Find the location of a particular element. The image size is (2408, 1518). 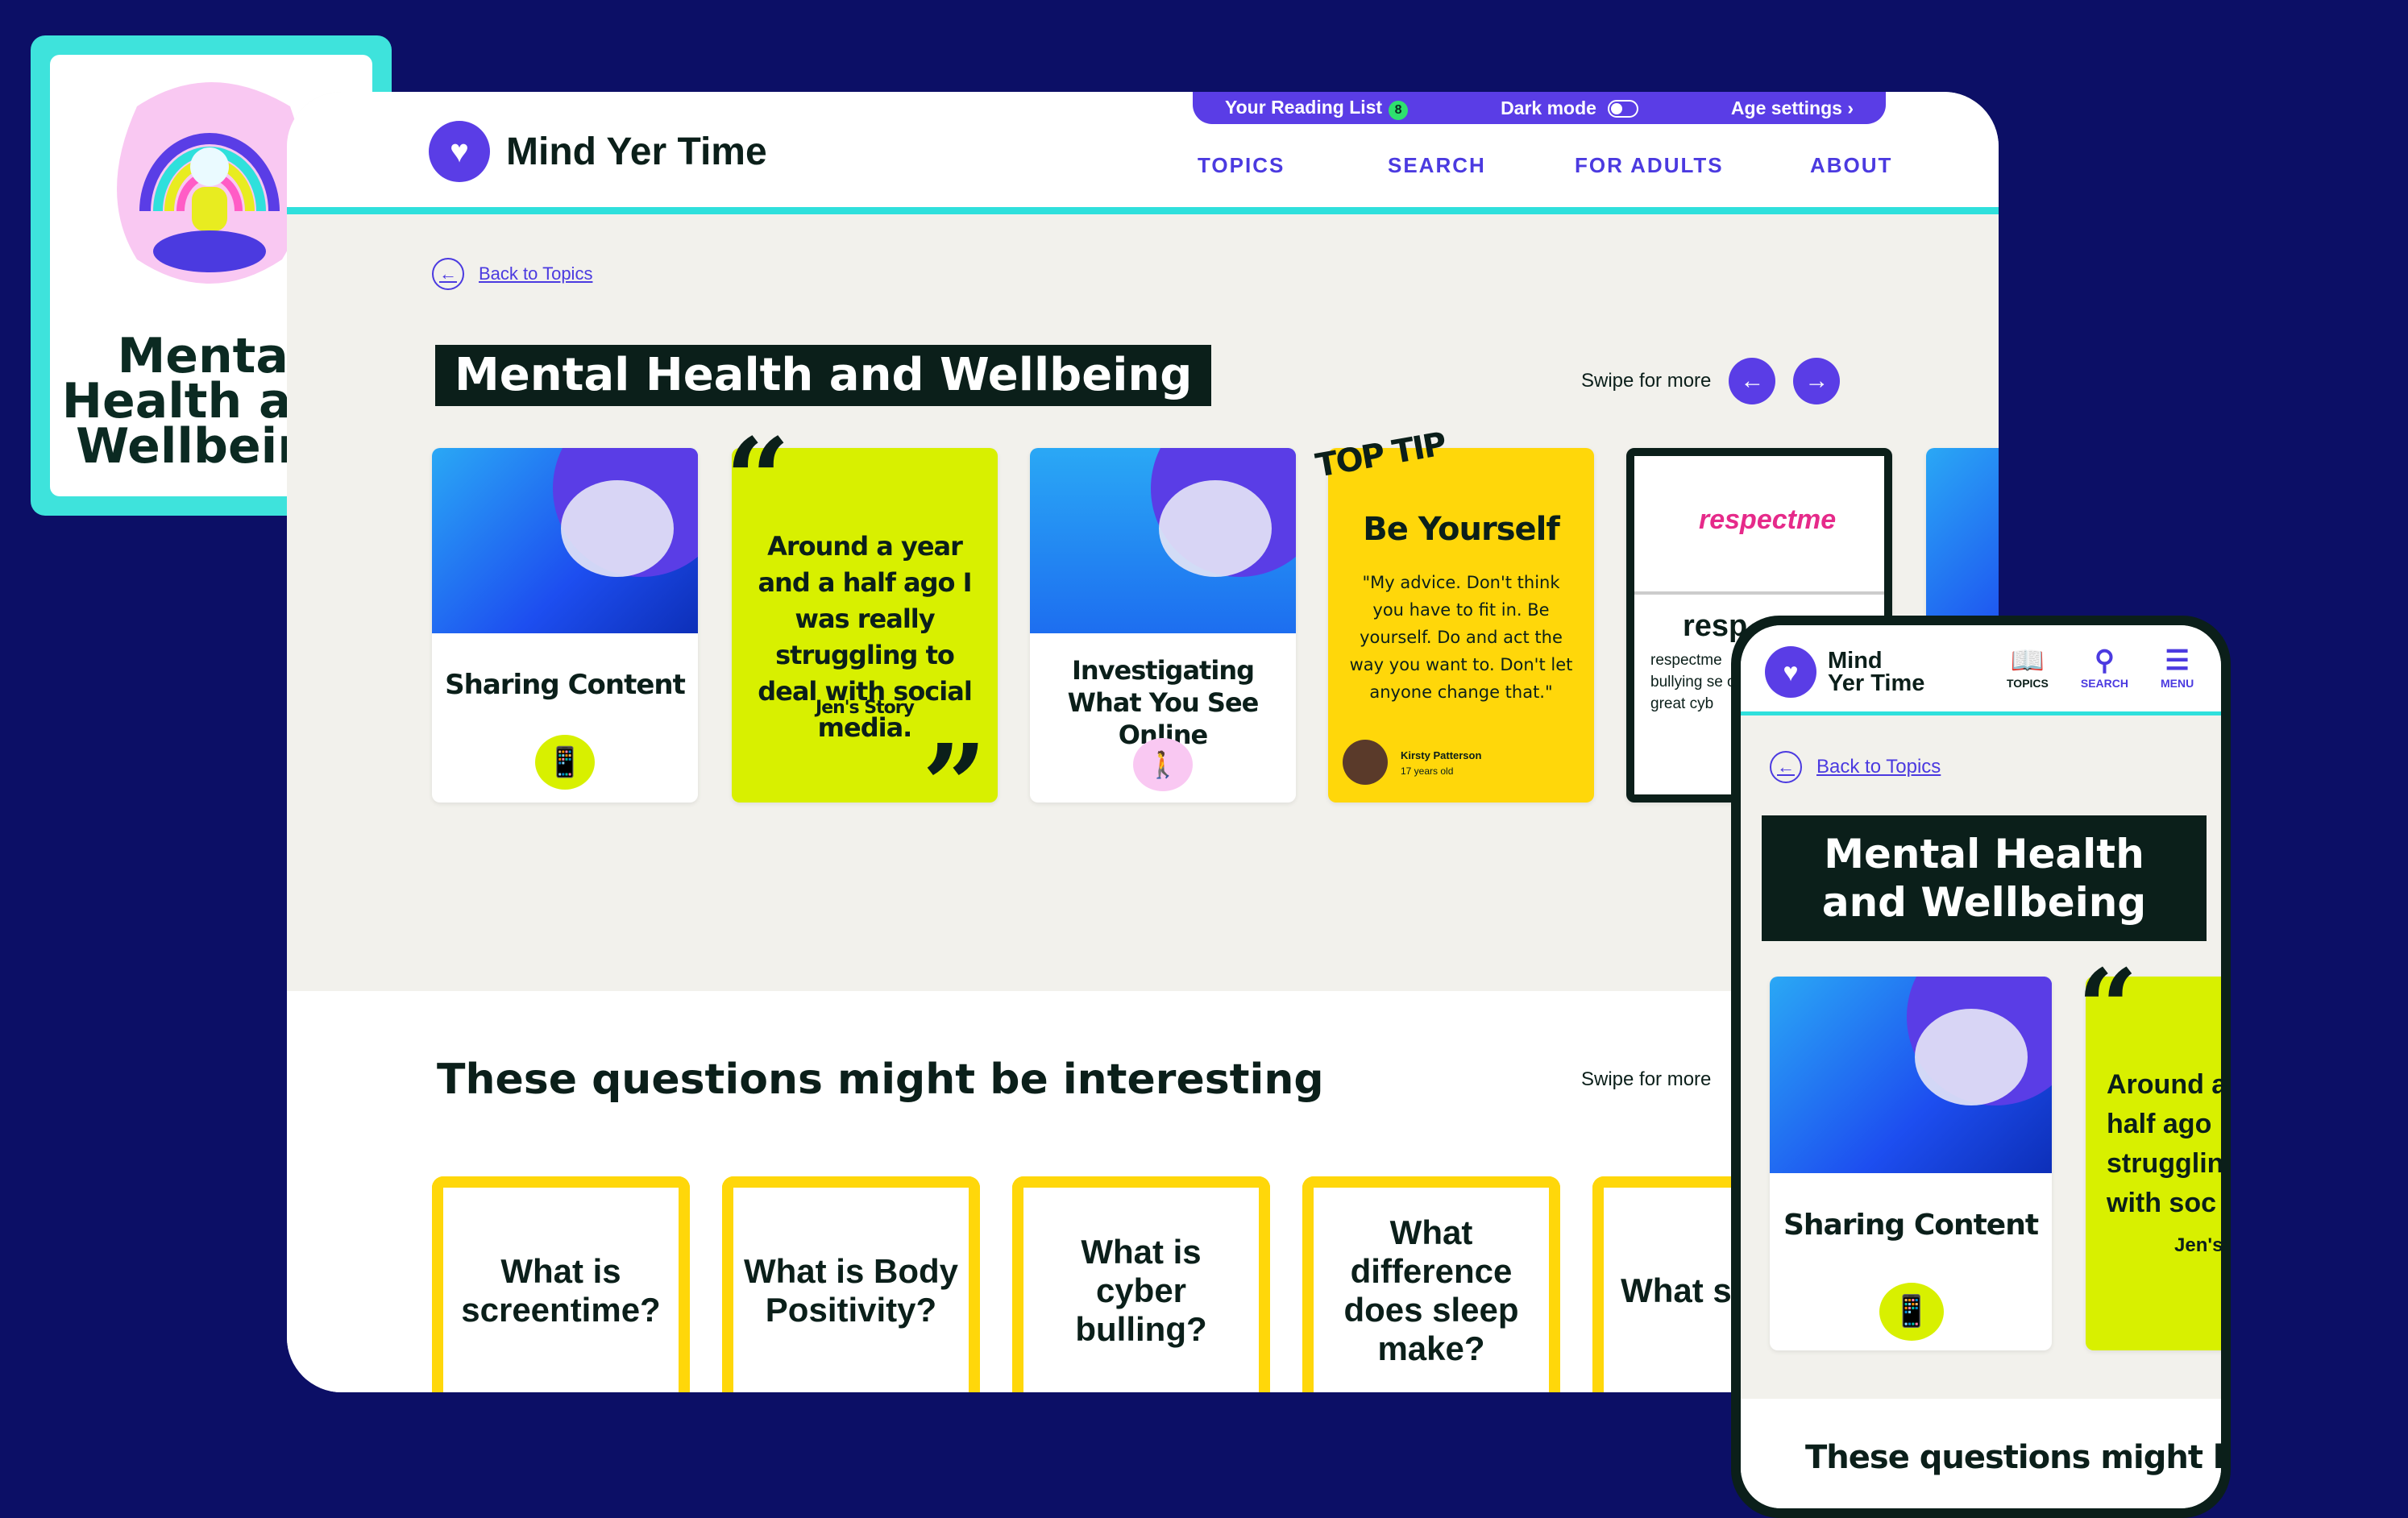

mobile-card-sharing: Sharing Content 📱 is located at coordinates (1911, 1163).